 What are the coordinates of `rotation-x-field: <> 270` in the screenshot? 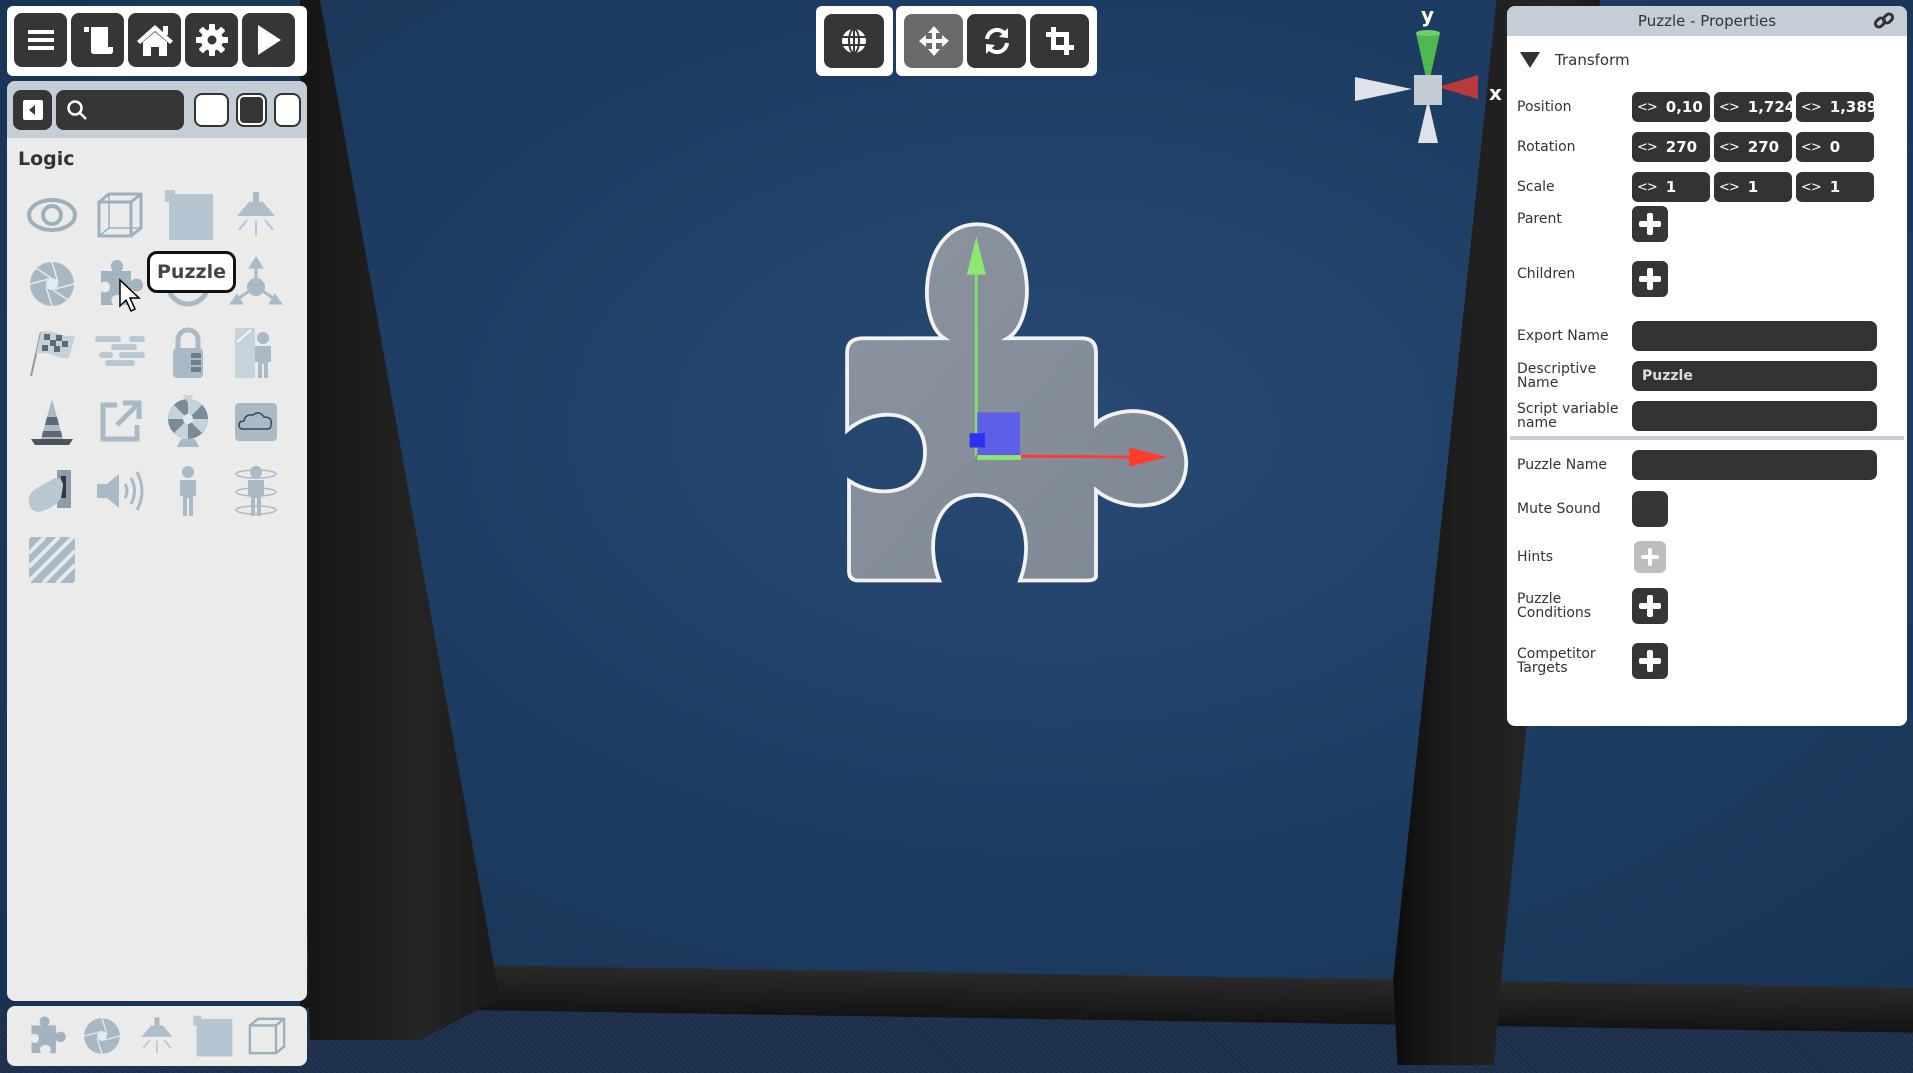 It's located at (1671, 147).